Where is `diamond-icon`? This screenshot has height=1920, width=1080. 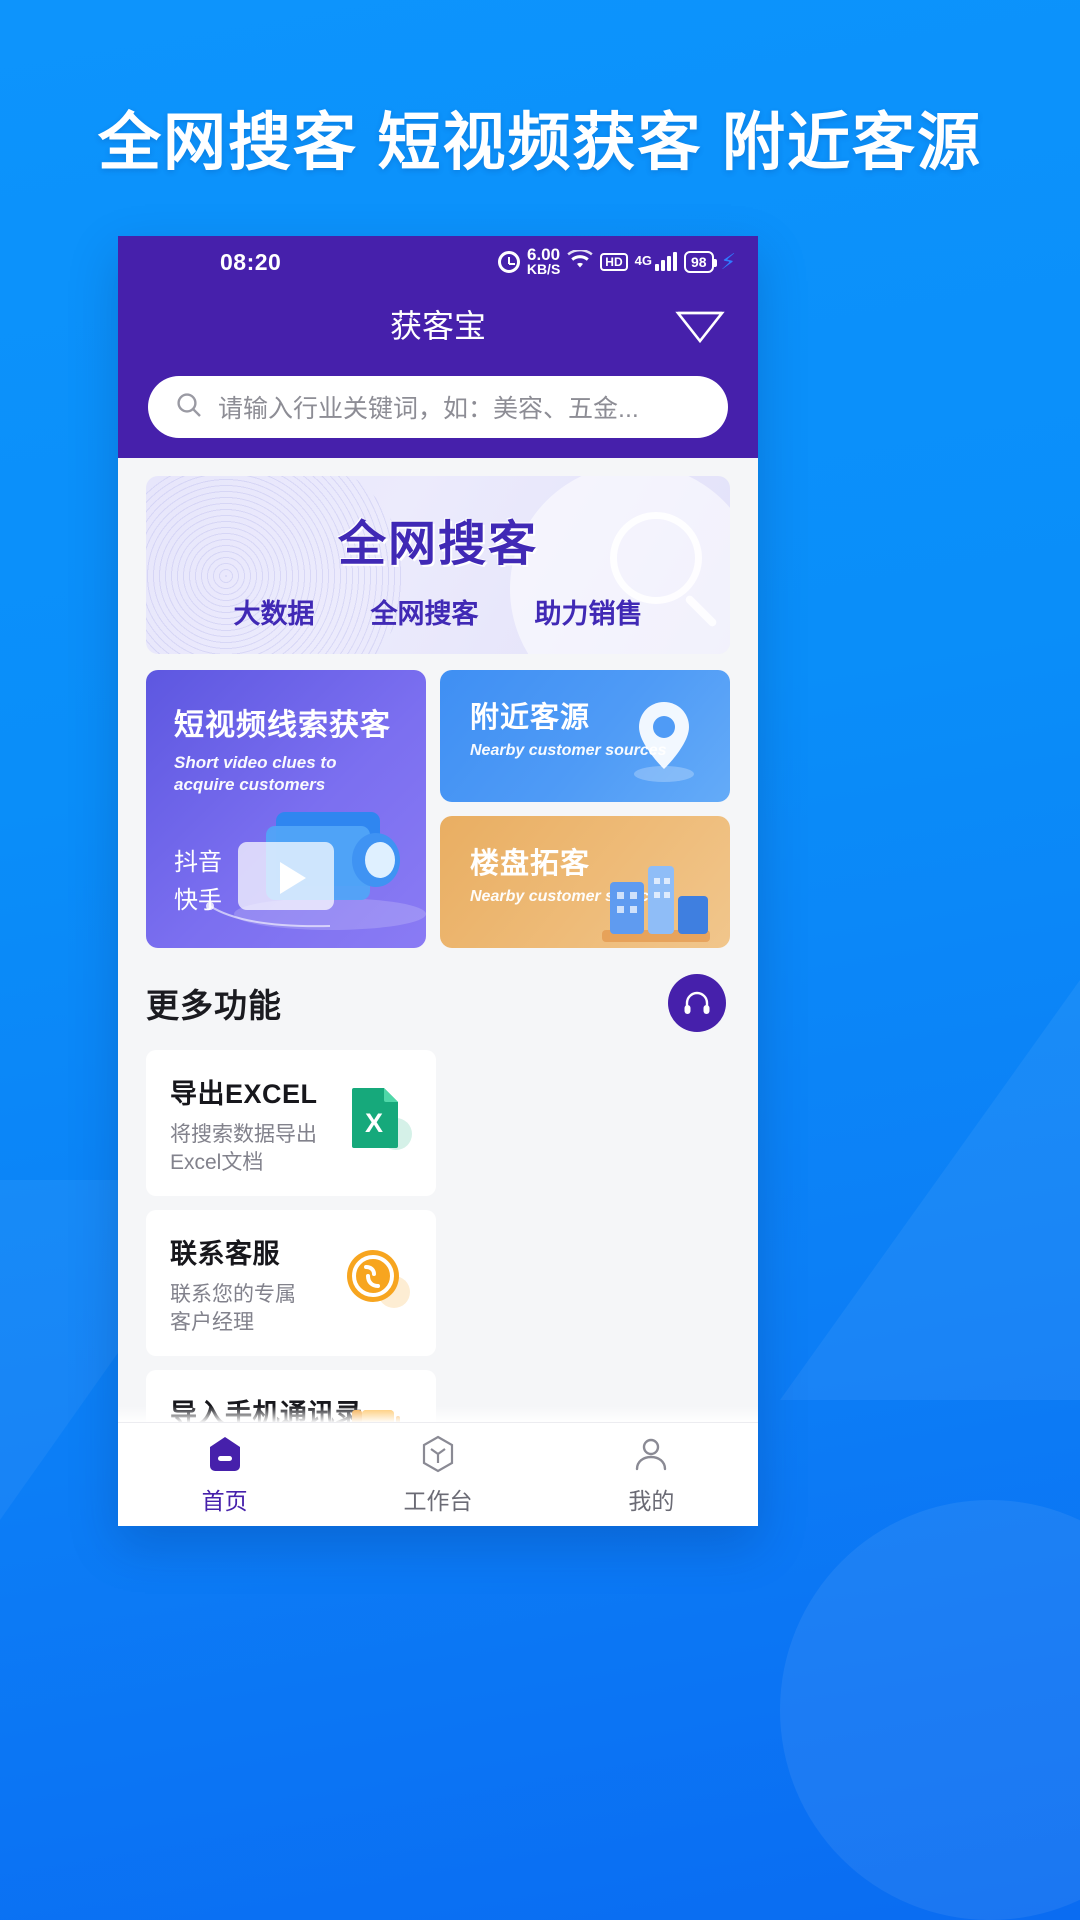
diamond-icon is located at coordinates (700, 324).